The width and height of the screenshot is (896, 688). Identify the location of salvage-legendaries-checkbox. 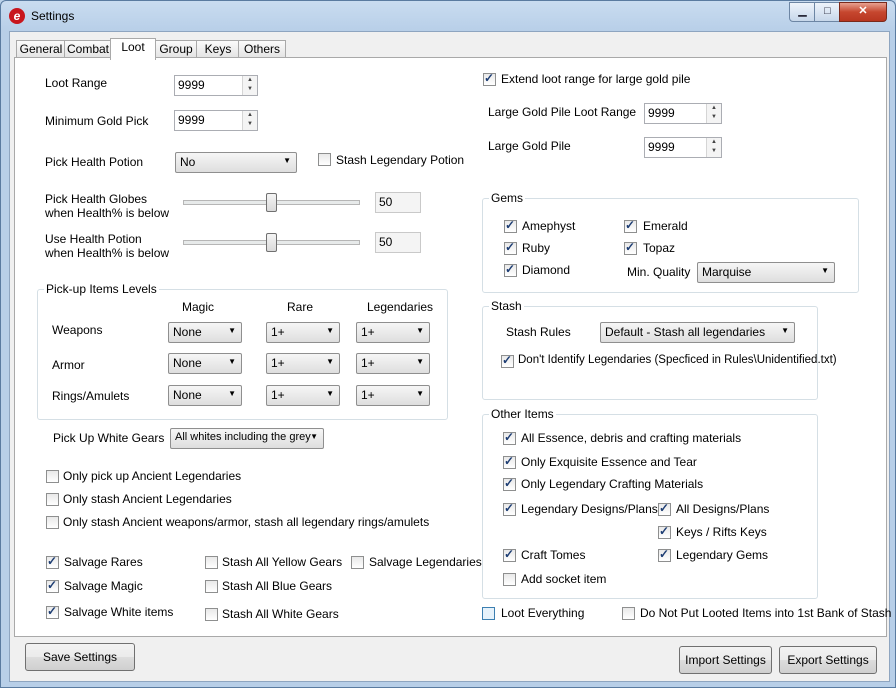
(357, 562).